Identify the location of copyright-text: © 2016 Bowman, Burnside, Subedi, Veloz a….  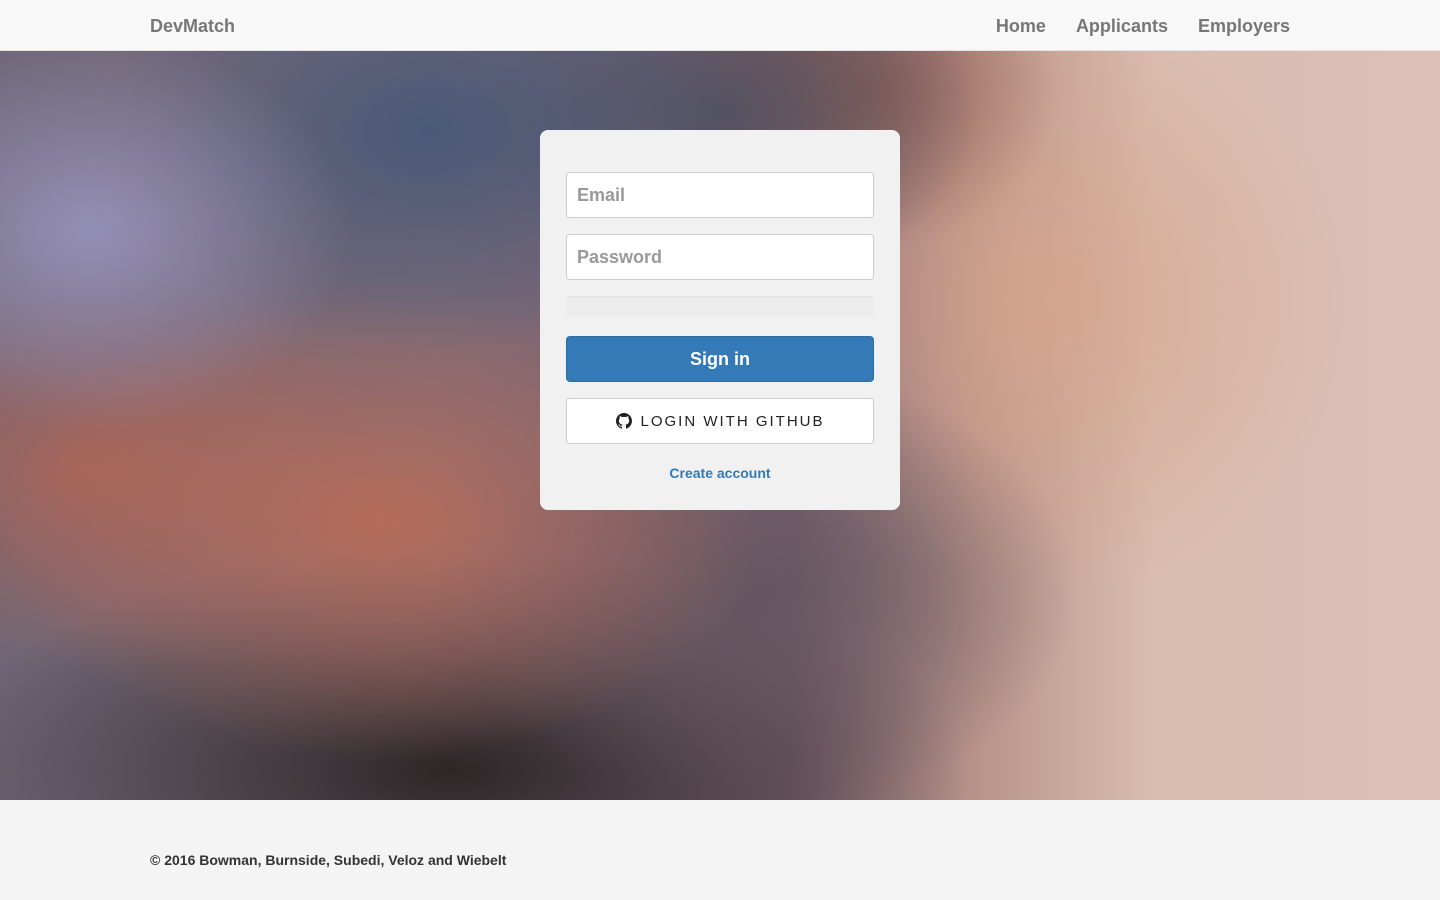
(328, 860).